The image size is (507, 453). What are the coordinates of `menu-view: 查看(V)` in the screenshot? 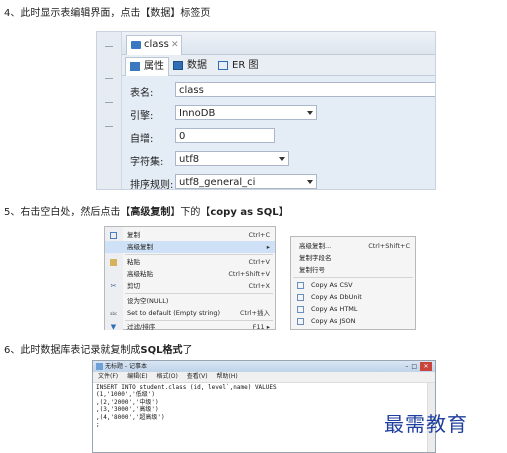 It's located at (197, 376).